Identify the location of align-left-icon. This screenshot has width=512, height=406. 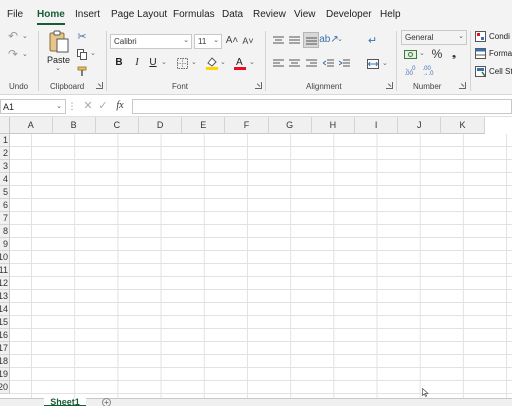
(278, 63).